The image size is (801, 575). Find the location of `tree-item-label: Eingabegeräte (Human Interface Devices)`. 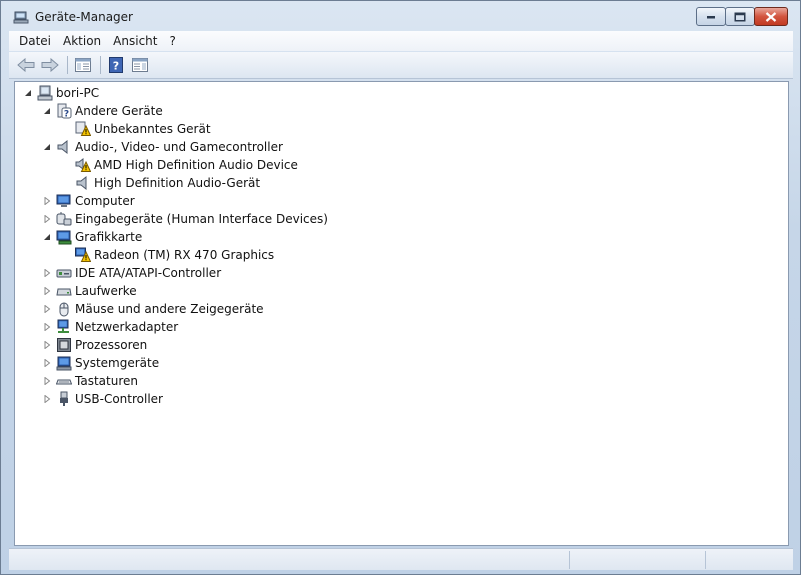

tree-item-label: Eingabegeräte (Human Interface Devices) is located at coordinates (201, 219).